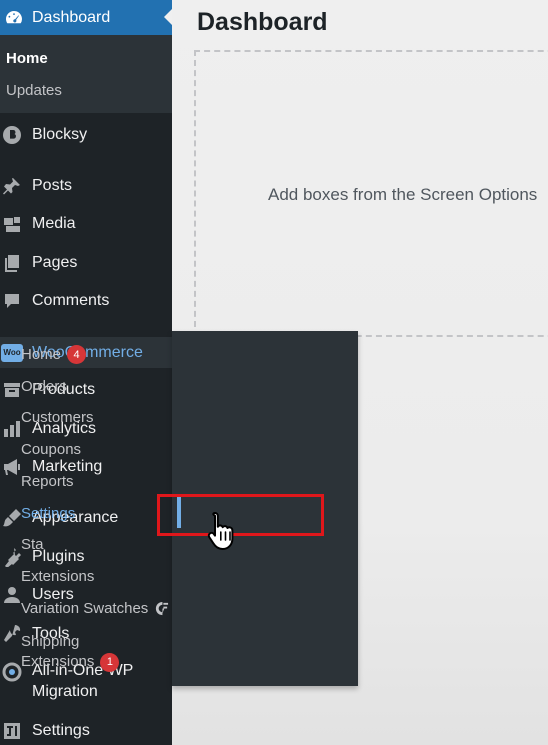 The height and width of the screenshot is (745, 548). I want to click on sidebar-item-label: Comments, so click(71, 300).